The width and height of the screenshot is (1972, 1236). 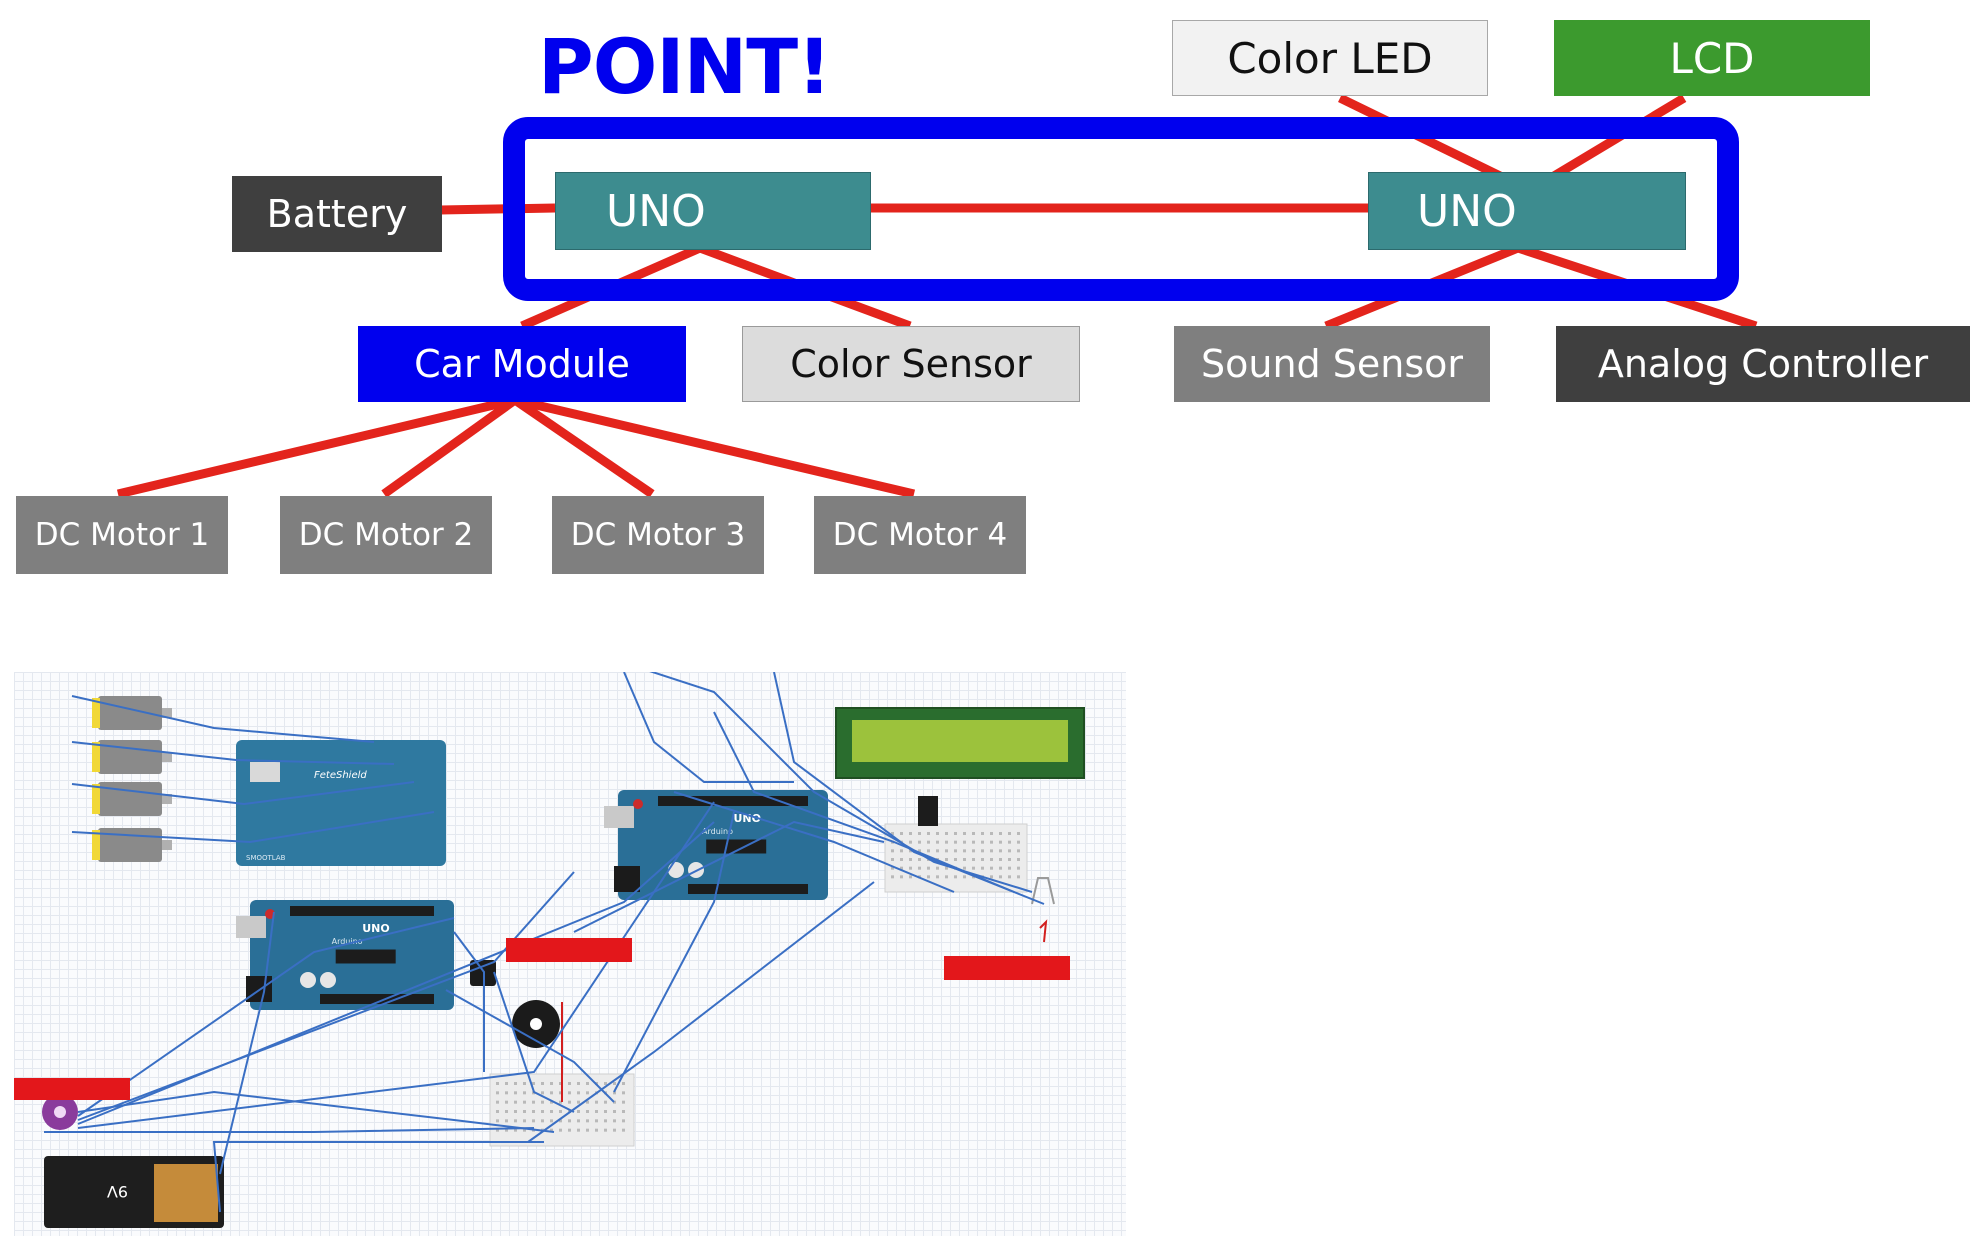 What do you see at coordinates (376, 928) in the screenshot?
I see `uno-badge: UNO` at bounding box center [376, 928].